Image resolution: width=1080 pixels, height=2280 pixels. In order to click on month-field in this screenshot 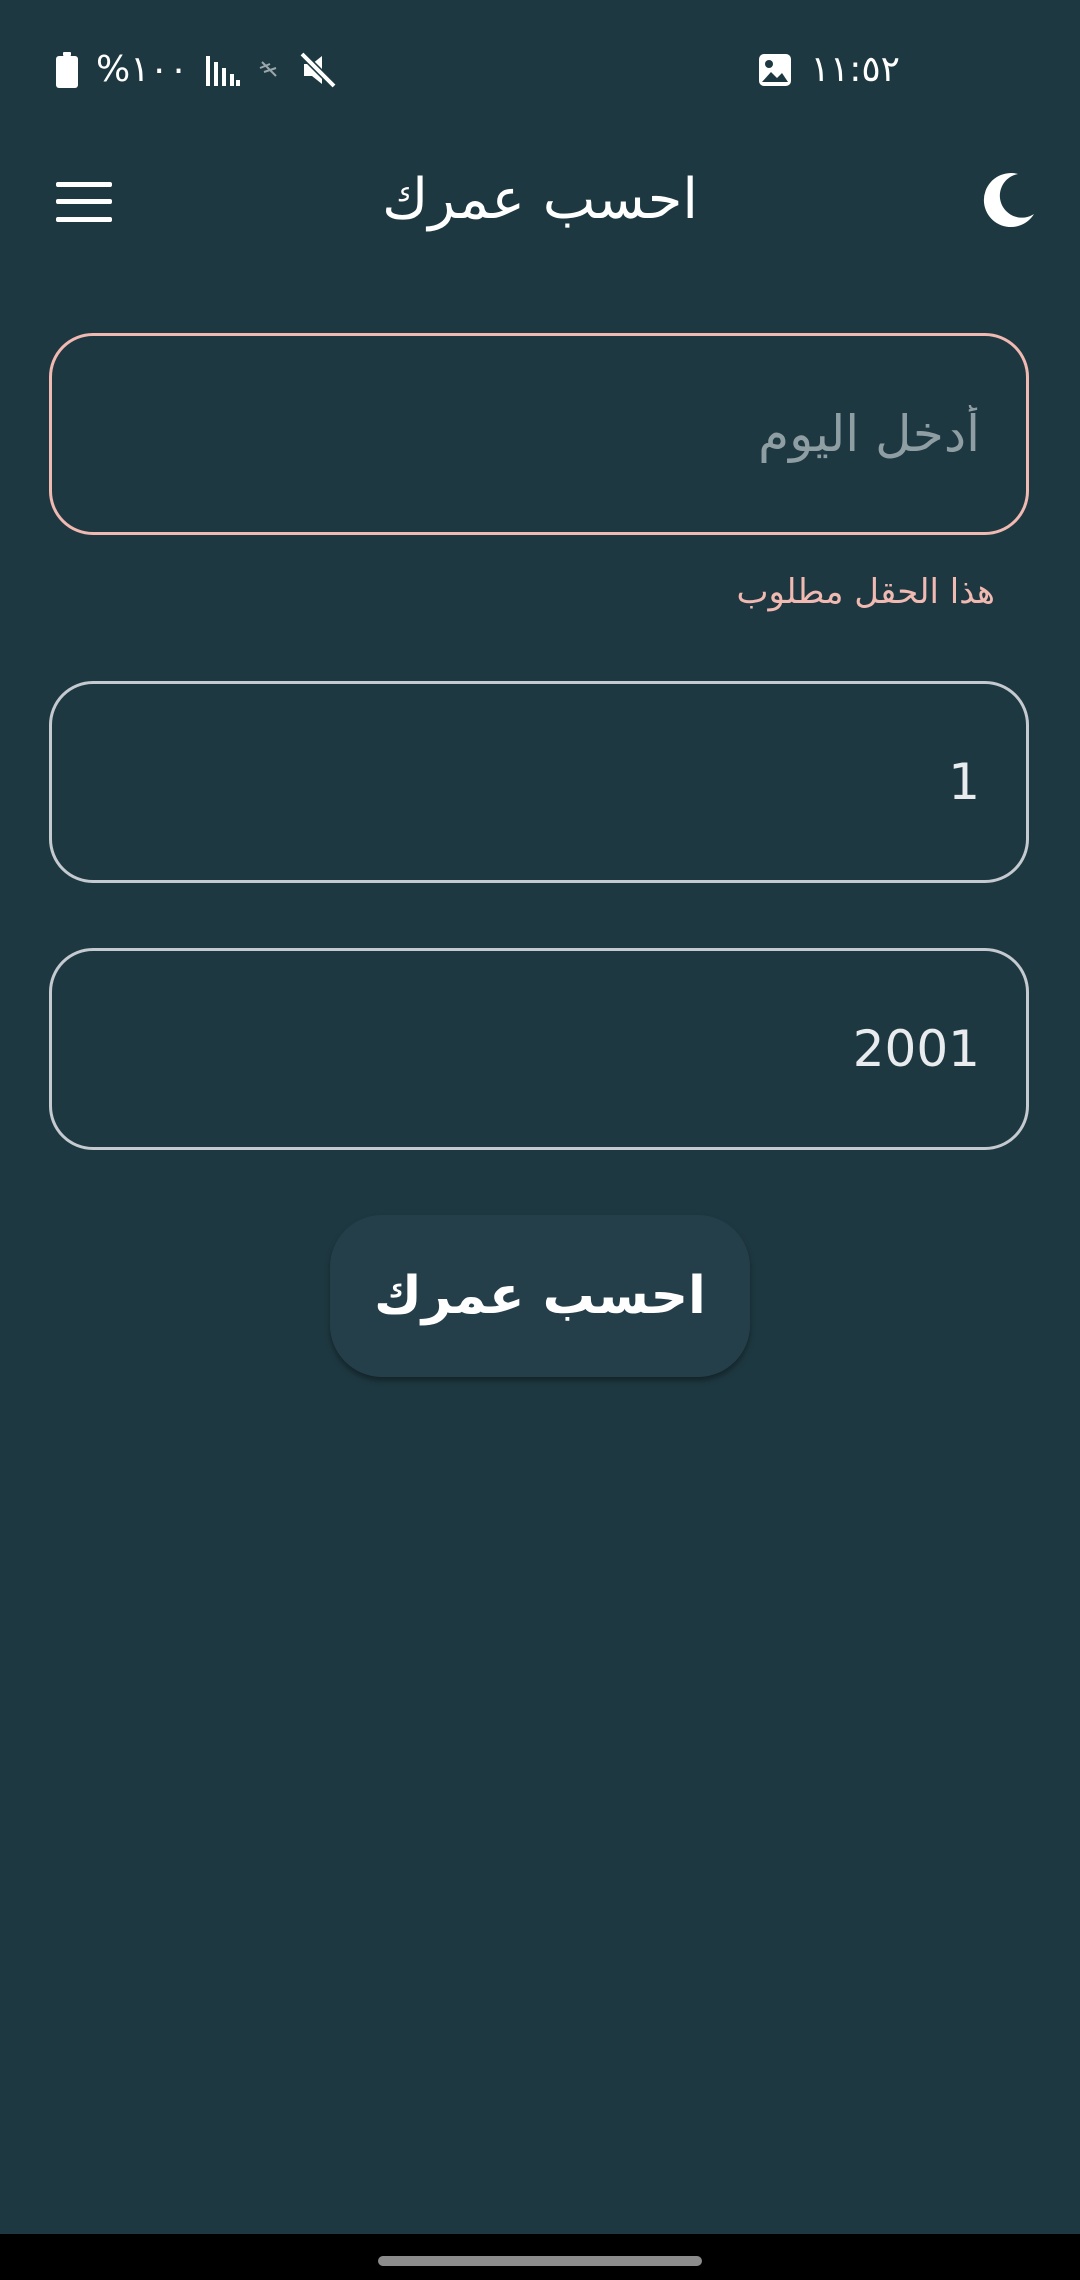, I will do `click(539, 782)`.